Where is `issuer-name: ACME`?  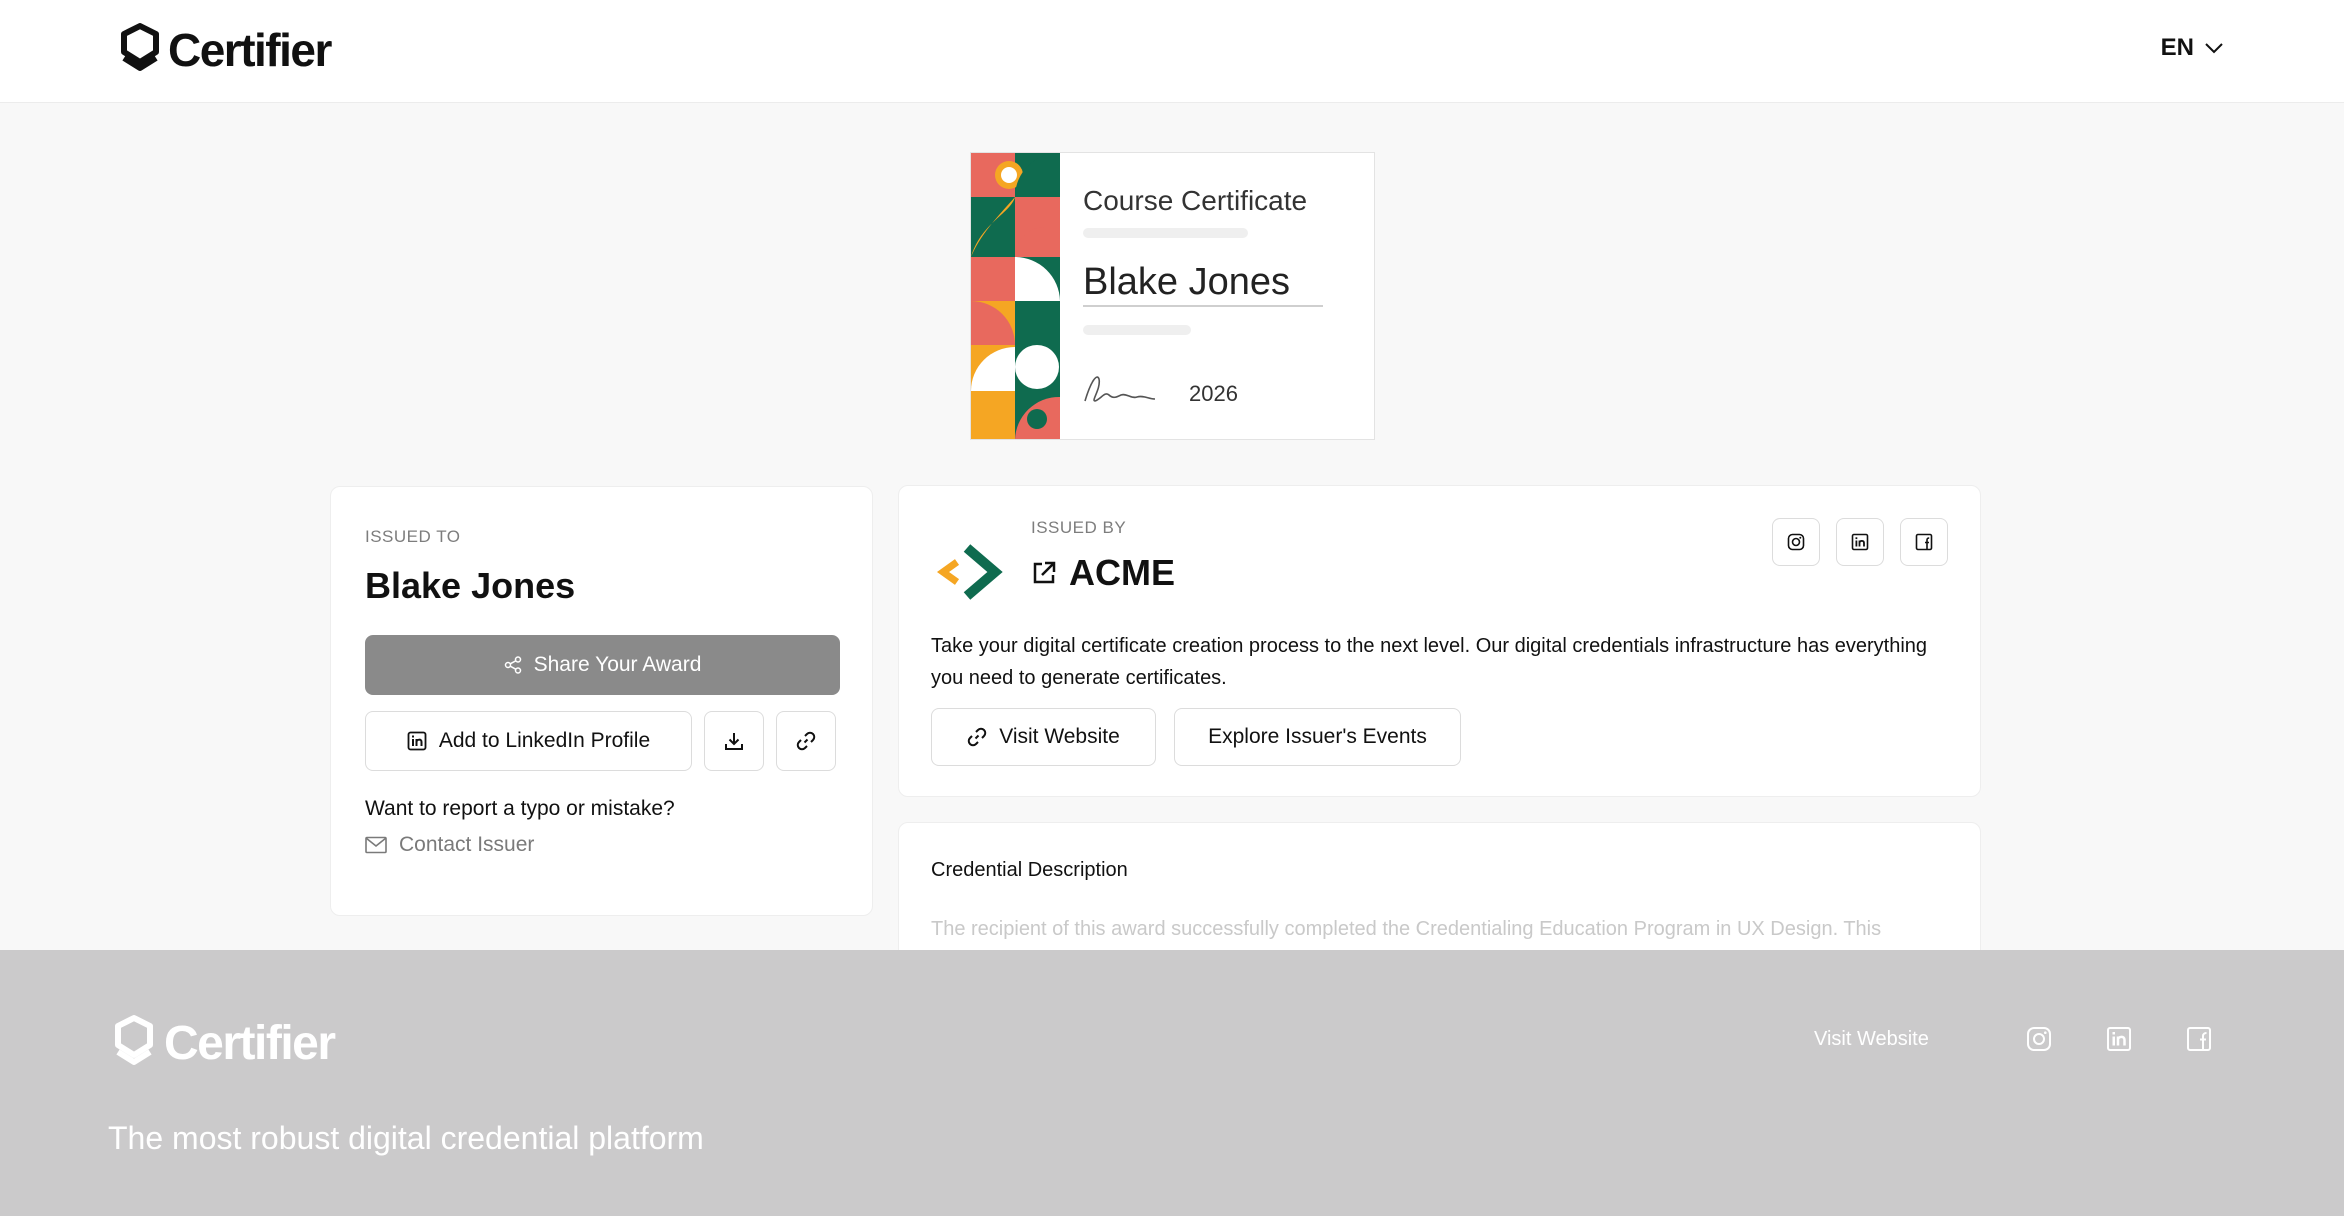 issuer-name: ACME is located at coordinates (1122, 572).